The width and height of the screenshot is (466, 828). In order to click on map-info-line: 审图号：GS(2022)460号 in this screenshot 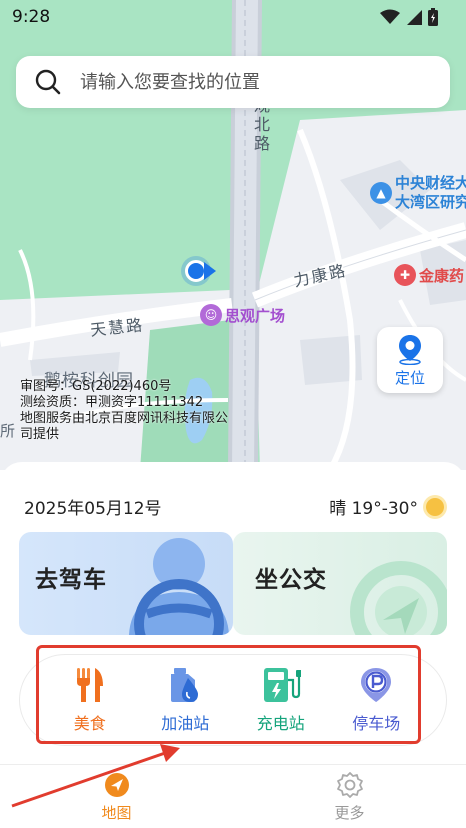, I will do `click(96, 386)`.